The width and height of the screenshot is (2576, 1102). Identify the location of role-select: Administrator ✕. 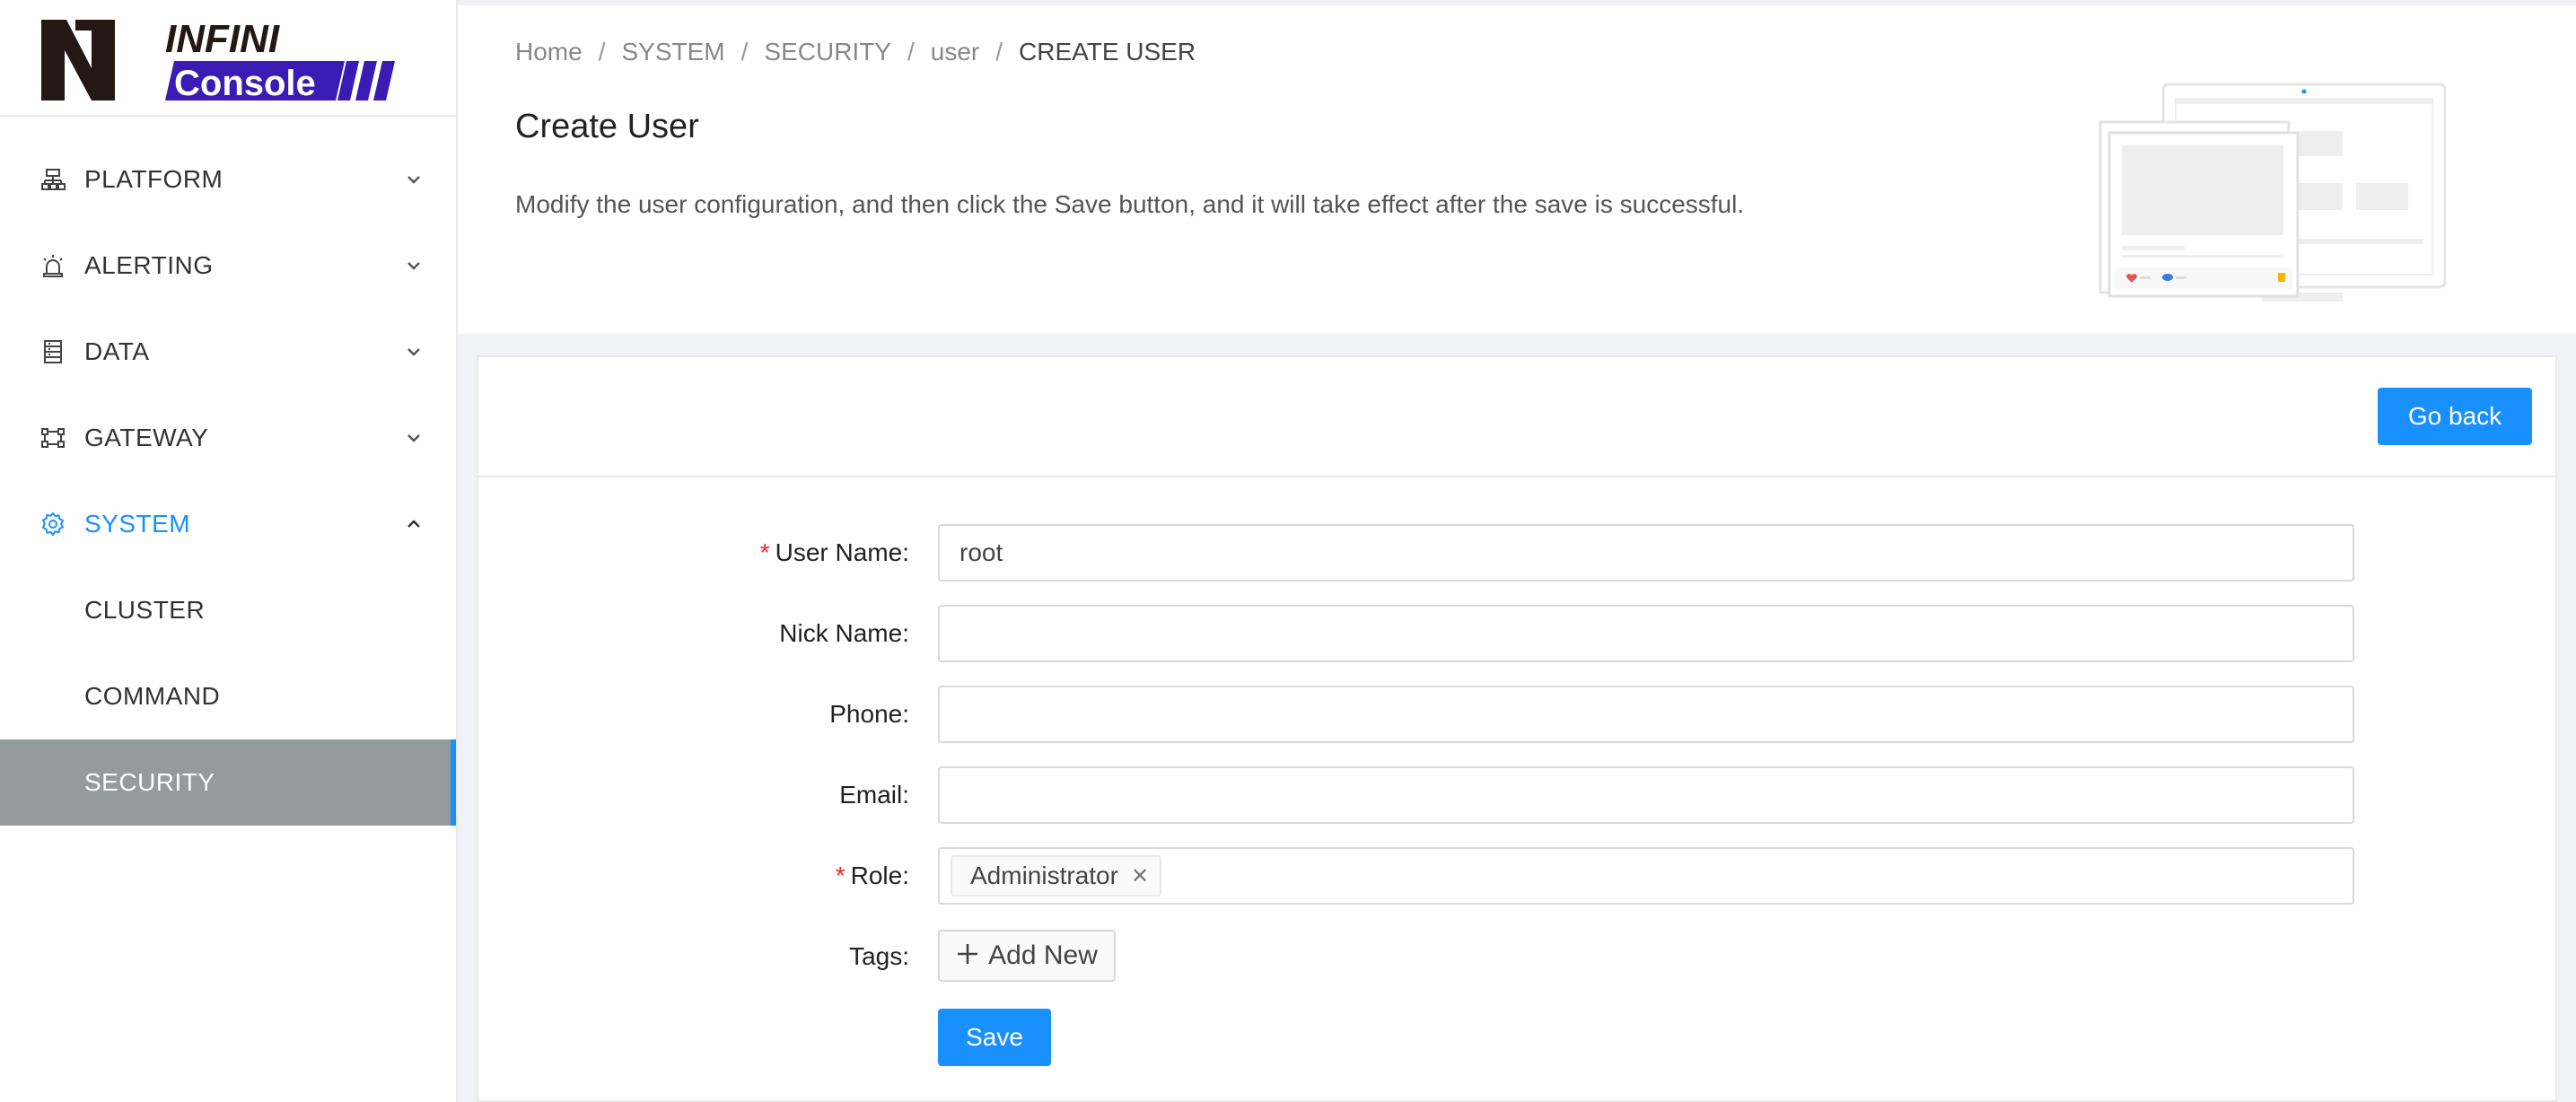
(1646, 876).